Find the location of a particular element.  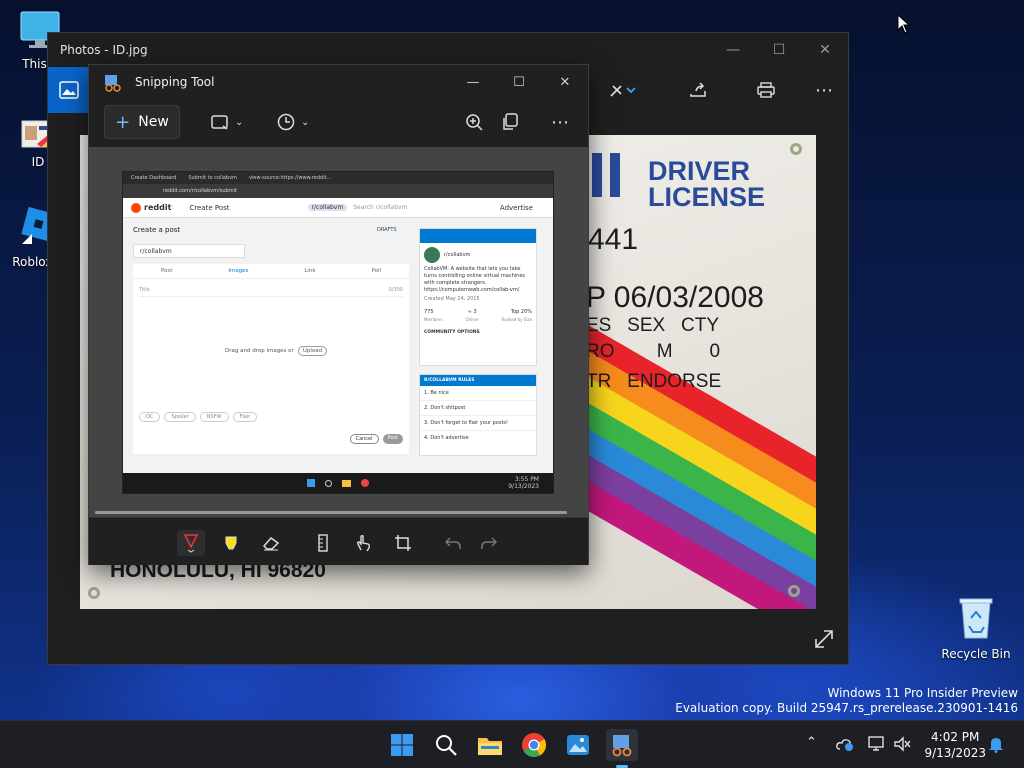

captured-post-button: Post is located at coordinates (392, 439).